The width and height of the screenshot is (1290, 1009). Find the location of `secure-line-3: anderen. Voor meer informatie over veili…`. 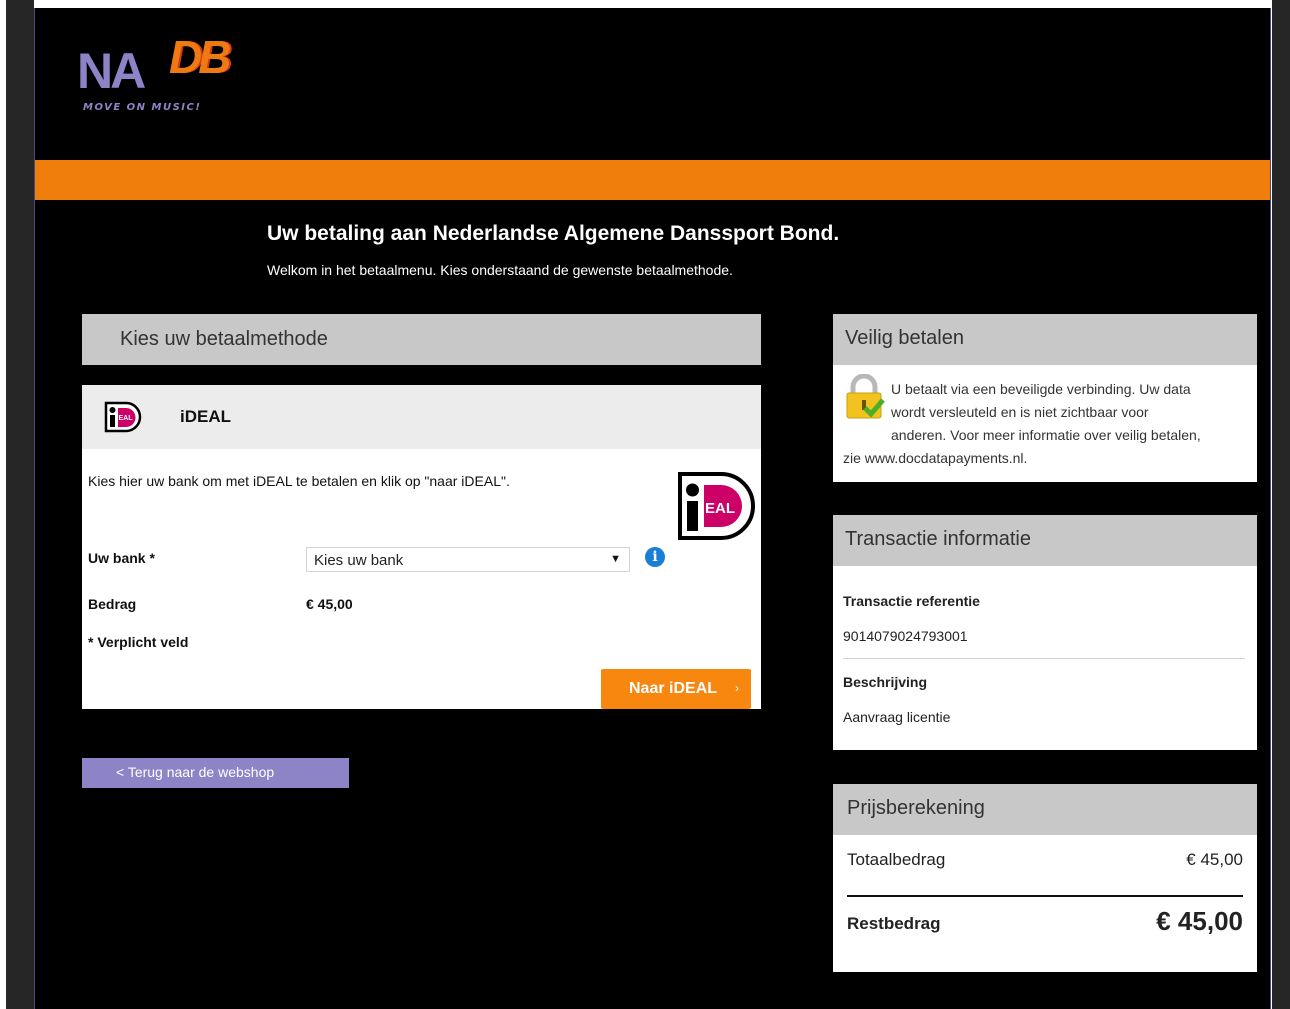

secure-line-3: anderen. Voor meer informatie over veili… is located at coordinates (1046, 435).